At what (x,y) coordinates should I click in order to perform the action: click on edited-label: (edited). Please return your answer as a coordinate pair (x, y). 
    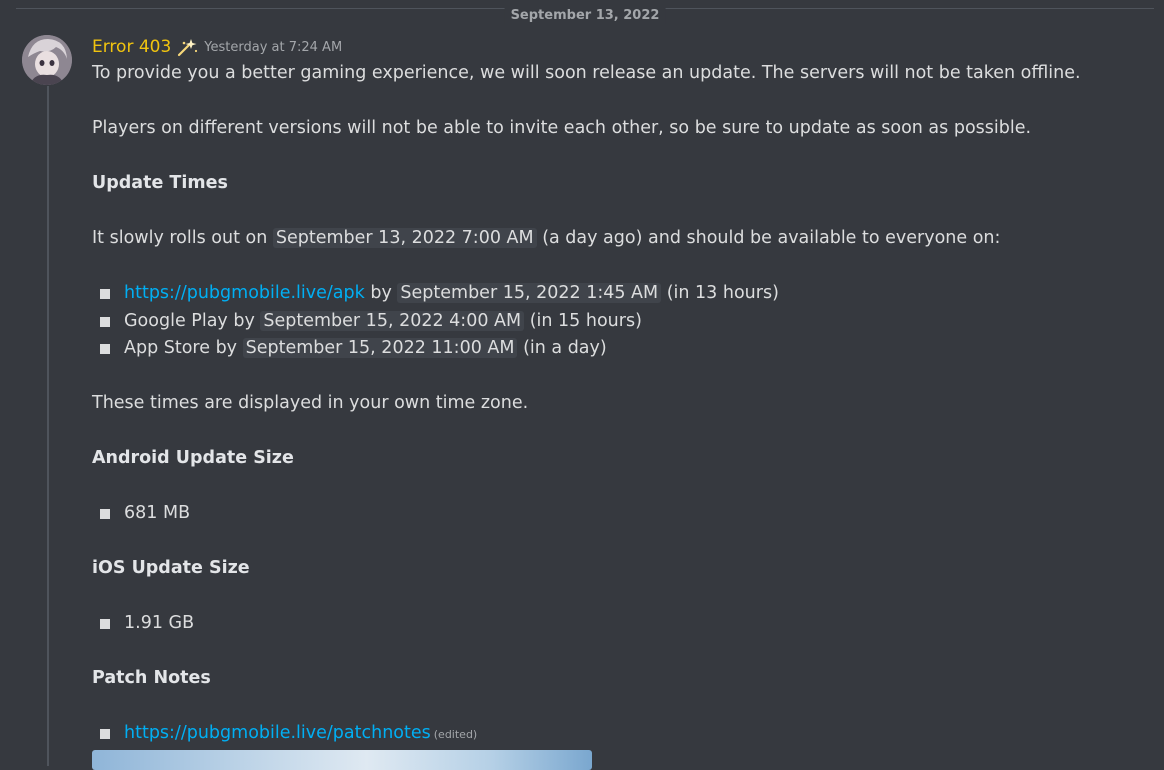
    Looking at the image, I should click on (455, 734).